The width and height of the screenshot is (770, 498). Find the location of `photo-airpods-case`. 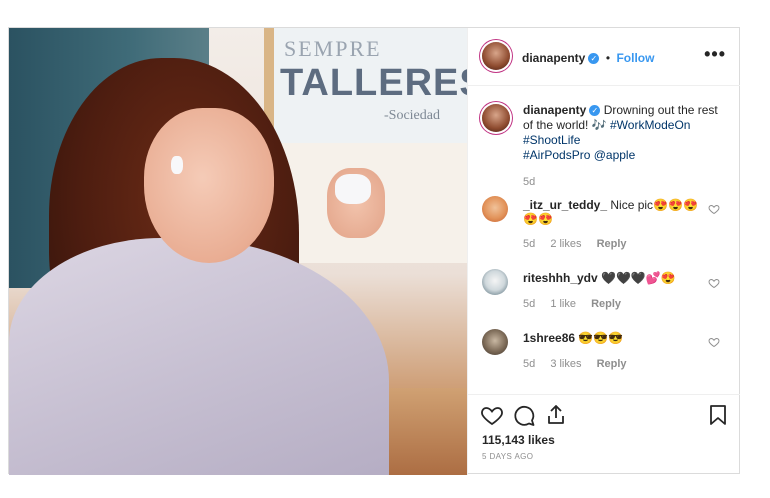

photo-airpods-case is located at coordinates (353, 189).